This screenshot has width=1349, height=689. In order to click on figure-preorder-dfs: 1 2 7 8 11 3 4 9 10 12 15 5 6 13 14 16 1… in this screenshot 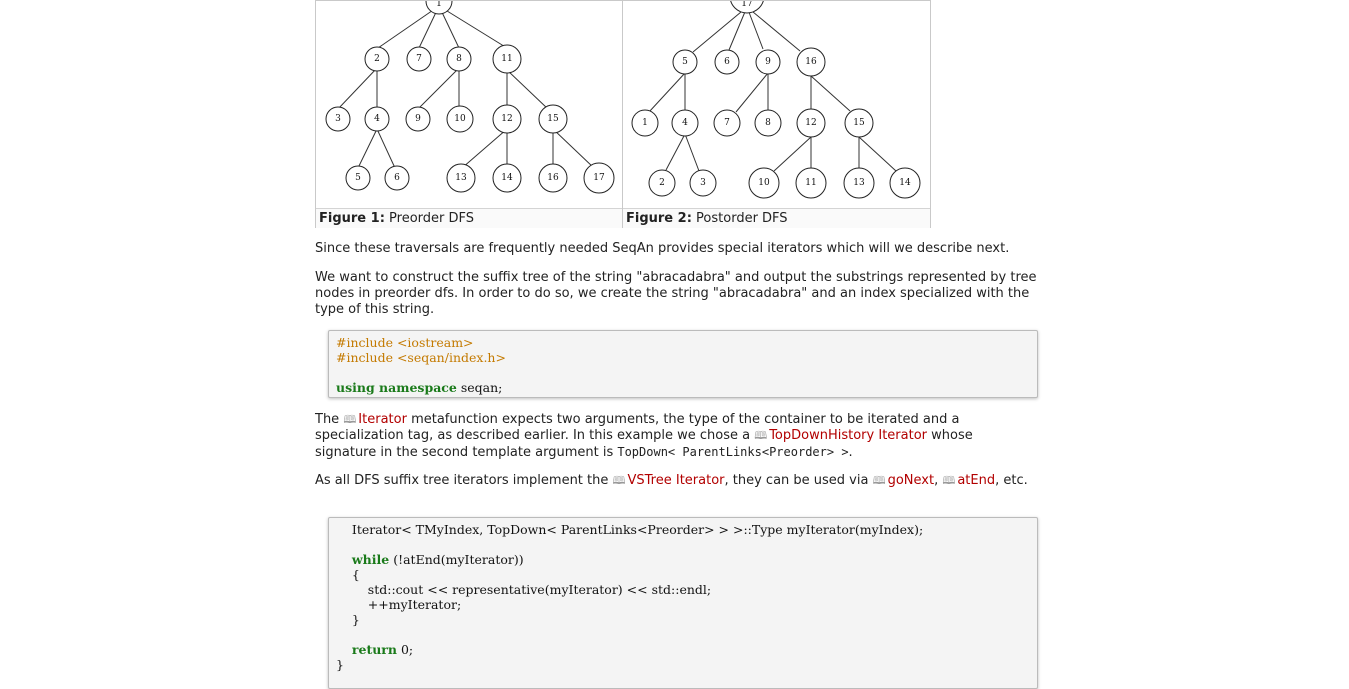, I will do `click(469, 114)`.